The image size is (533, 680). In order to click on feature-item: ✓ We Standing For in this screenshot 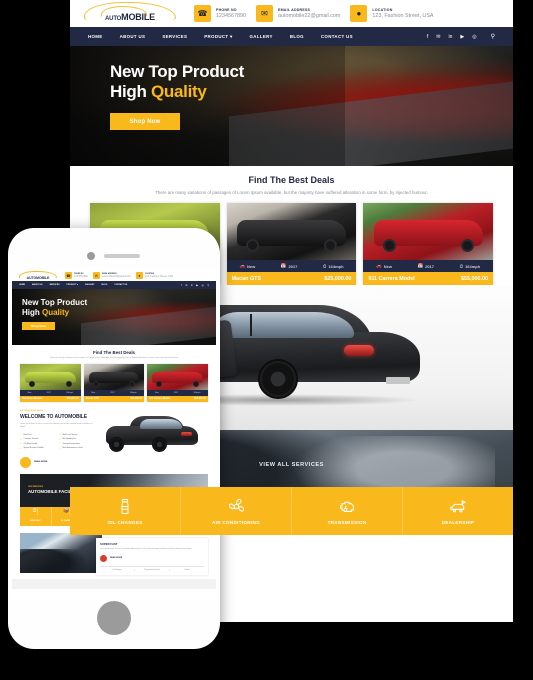, I will do `click(67, 439)`.